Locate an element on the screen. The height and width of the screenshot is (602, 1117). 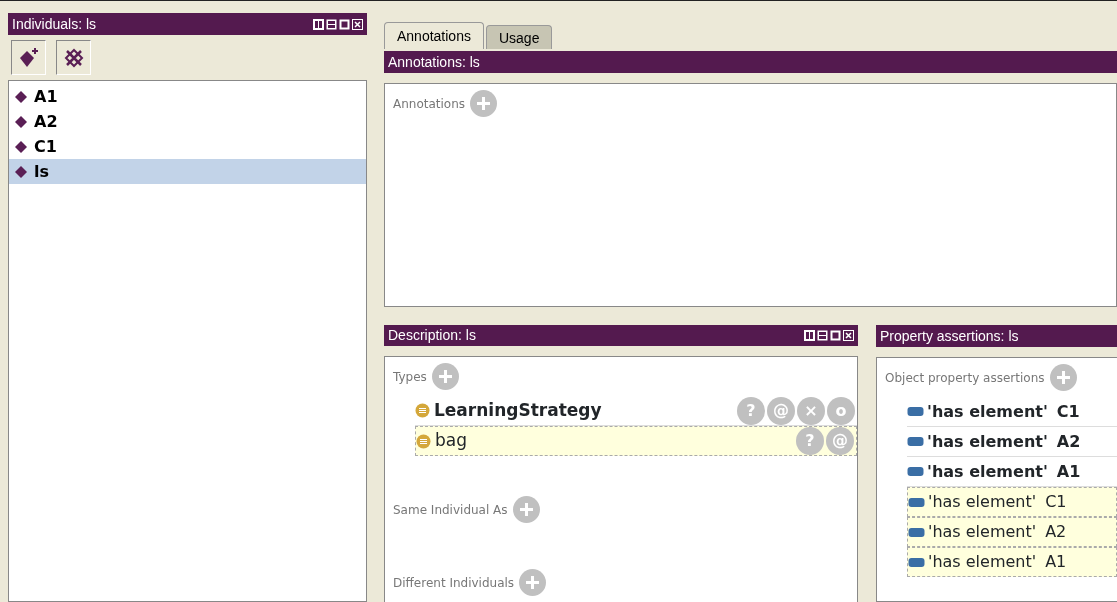
section-label: Object property assertions is located at coordinates (965, 378).